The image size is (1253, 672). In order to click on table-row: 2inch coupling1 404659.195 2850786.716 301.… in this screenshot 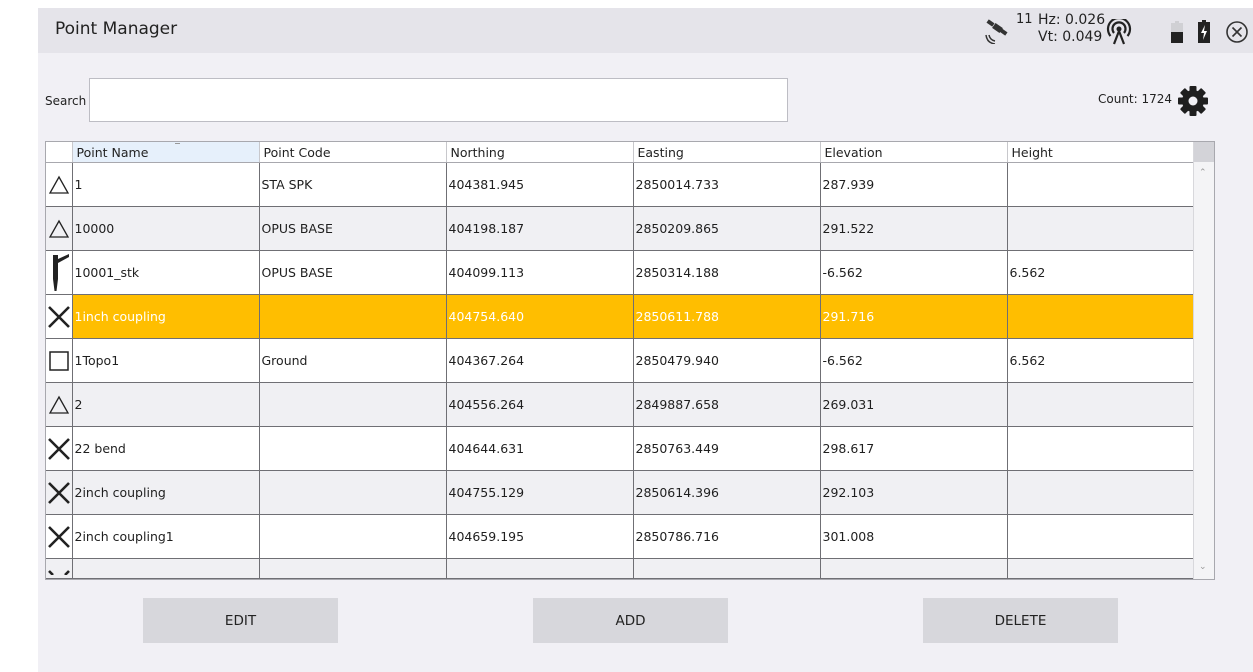, I will do `click(621, 536)`.